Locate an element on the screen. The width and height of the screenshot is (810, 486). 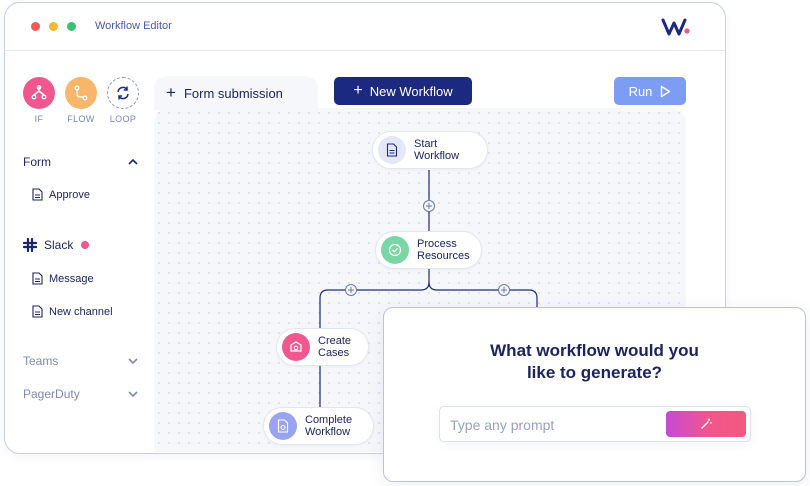
sidebar-section-slack: Slack is located at coordinates (80, 245).